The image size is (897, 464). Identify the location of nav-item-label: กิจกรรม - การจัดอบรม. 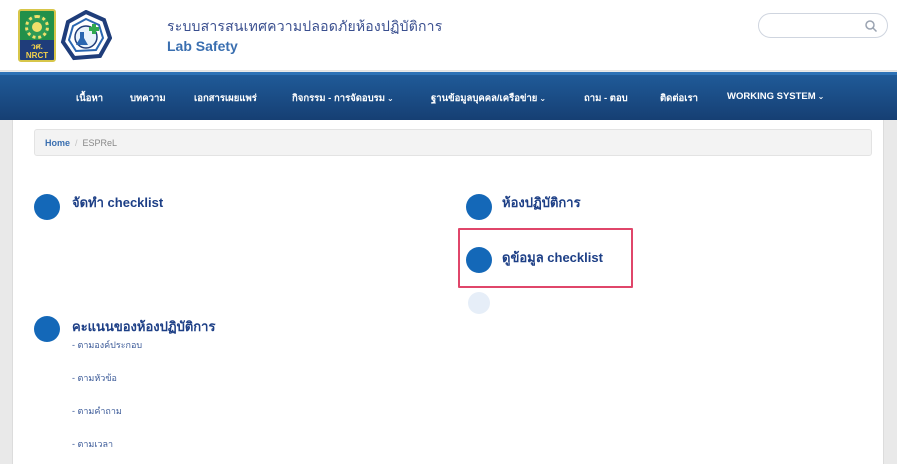
(339, 98).